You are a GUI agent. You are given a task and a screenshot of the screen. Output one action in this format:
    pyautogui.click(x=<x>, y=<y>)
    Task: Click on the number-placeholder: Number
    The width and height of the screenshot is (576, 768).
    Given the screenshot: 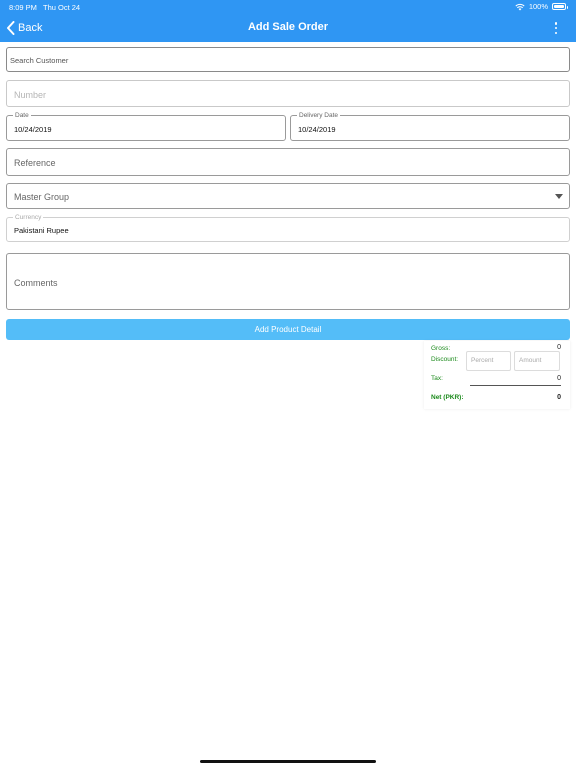 What is the action you would take?
    pyautogui.click(x=30, y=95)
    